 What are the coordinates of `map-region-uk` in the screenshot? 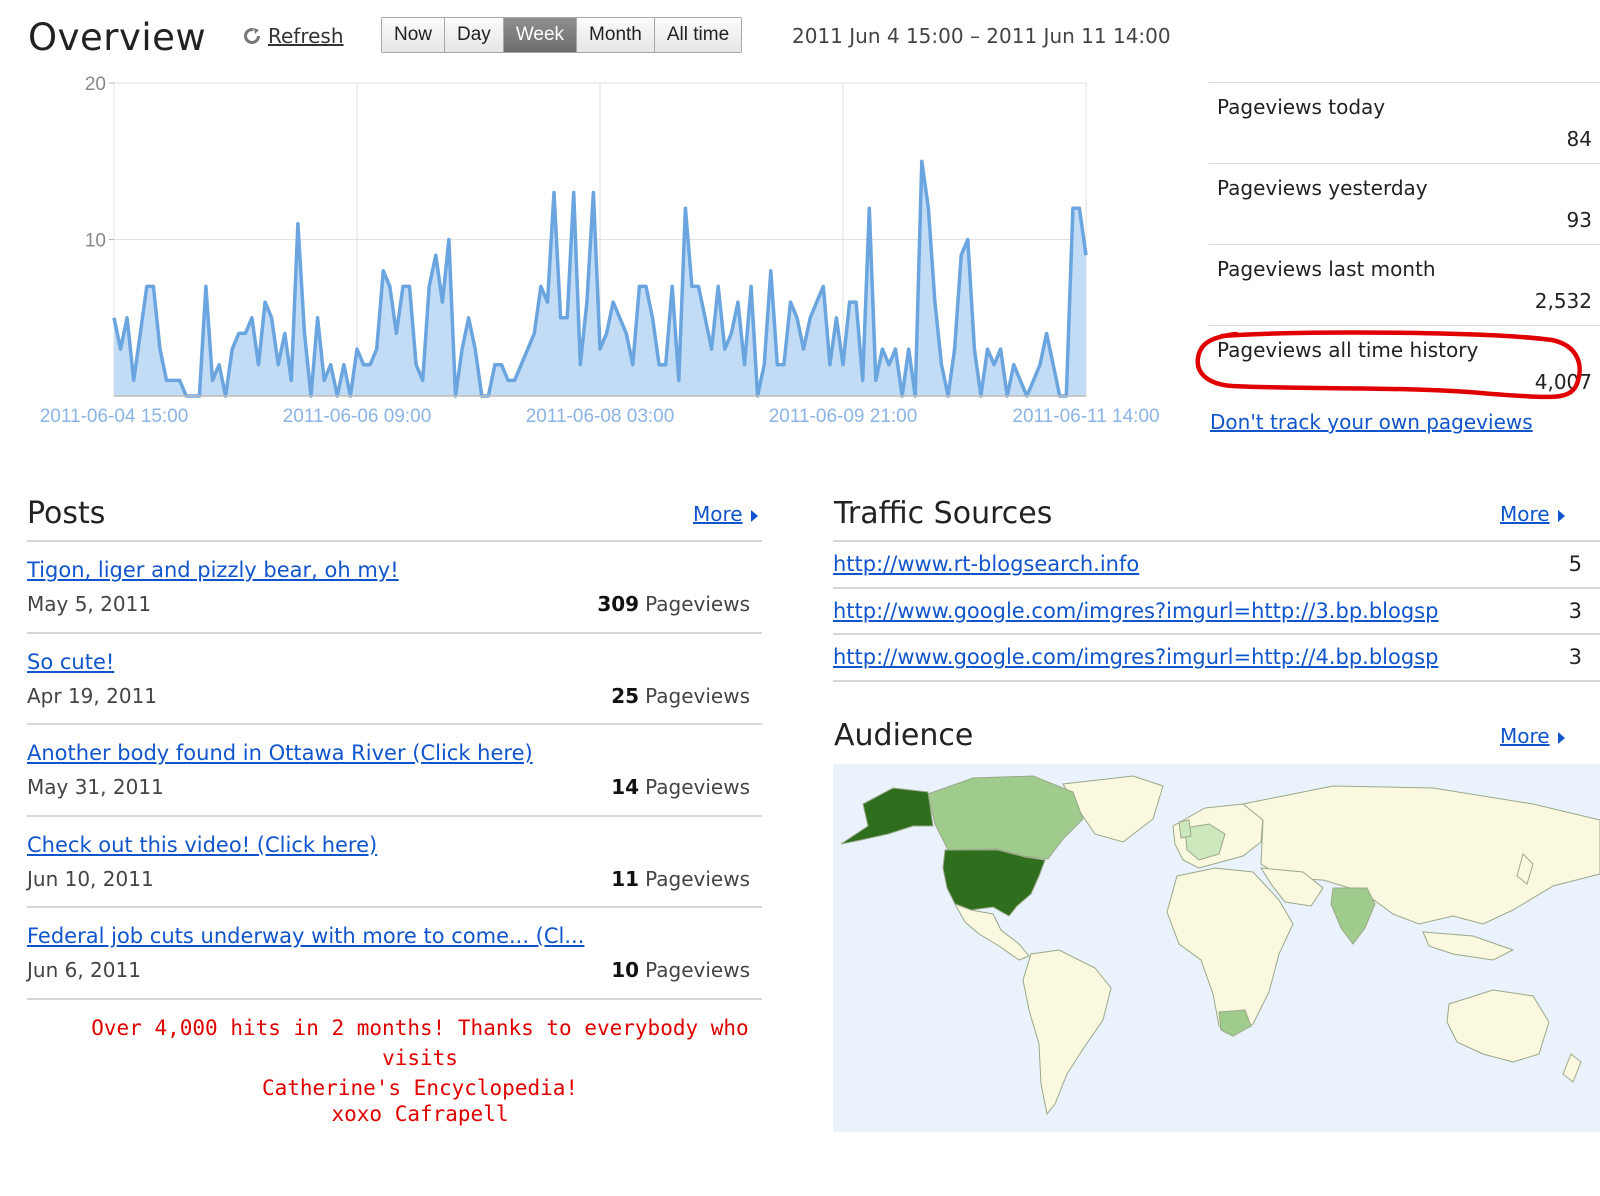 It's located at (1185, 829).